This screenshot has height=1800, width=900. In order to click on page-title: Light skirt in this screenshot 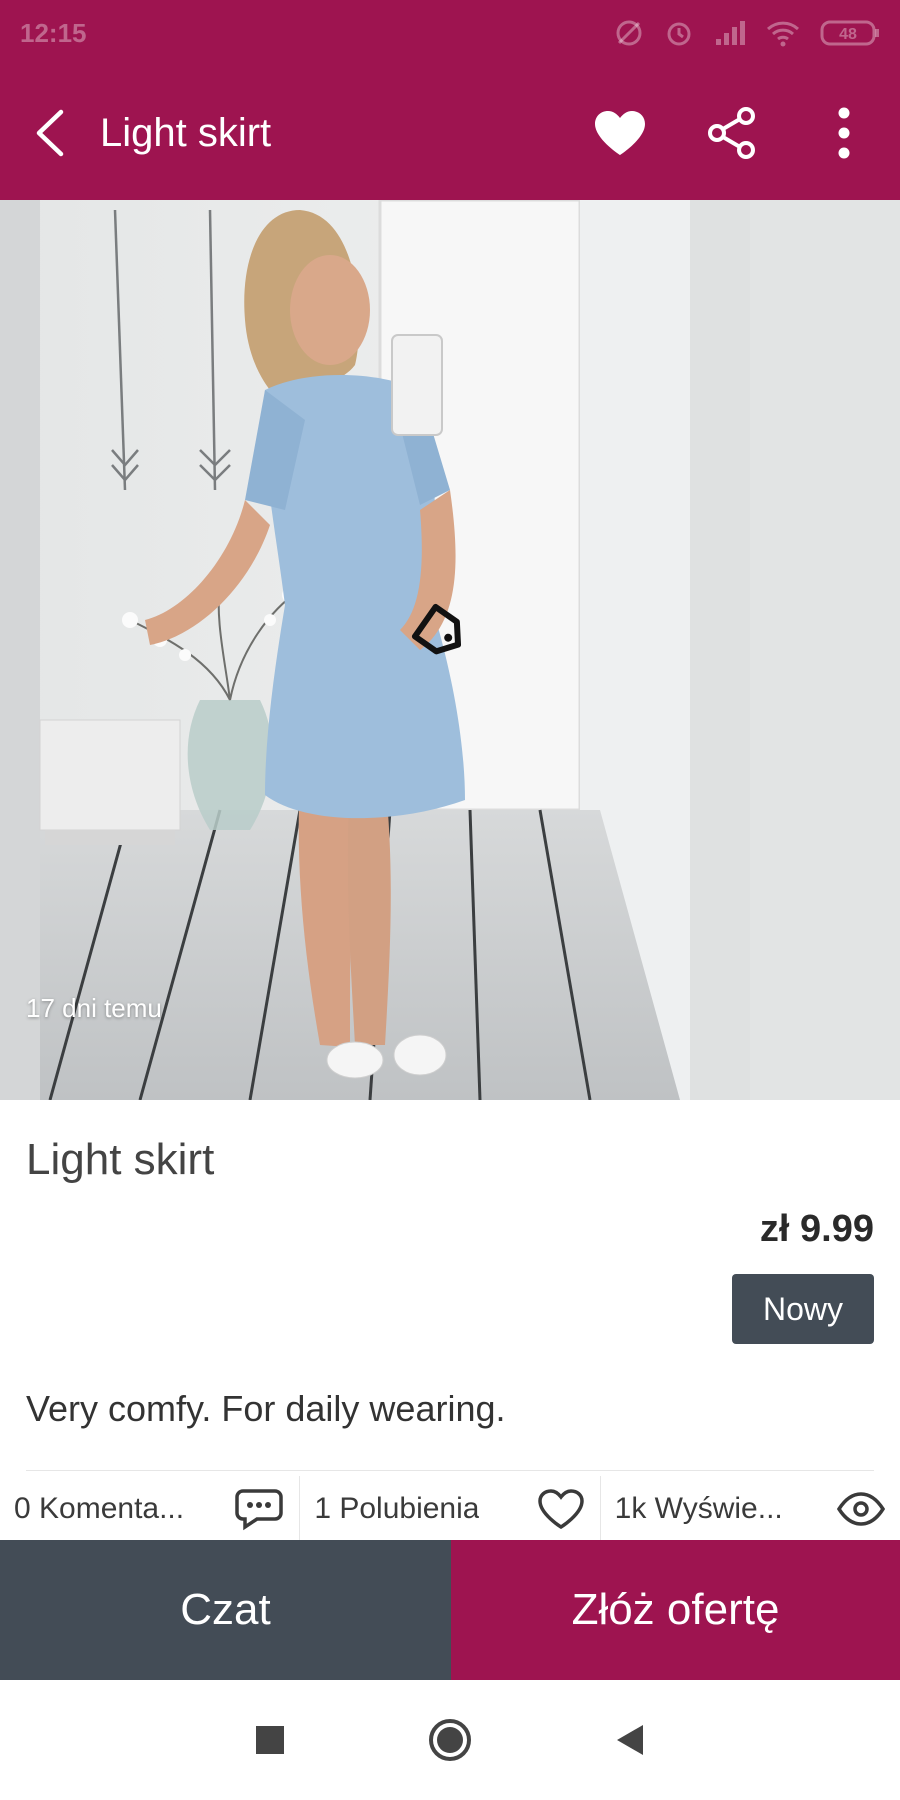, I will do `click(186, 132)`.